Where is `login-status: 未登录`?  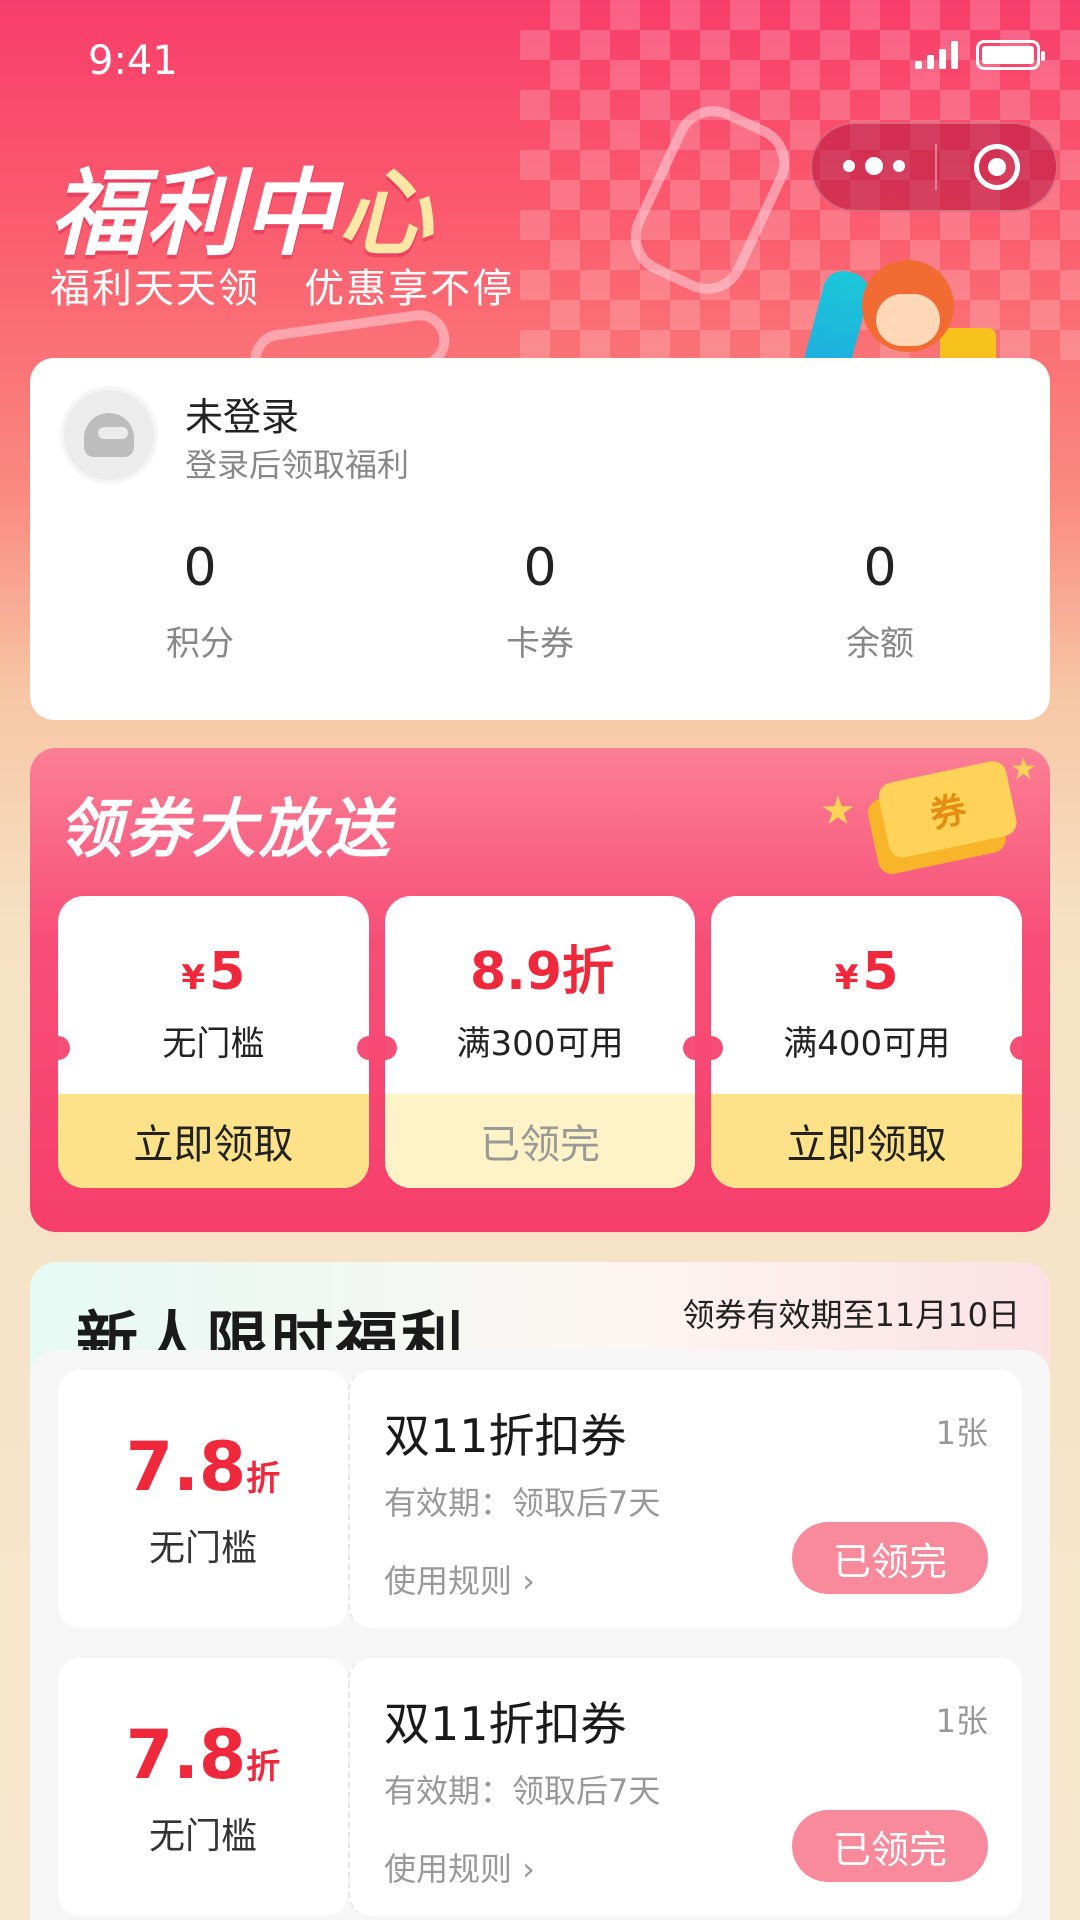 login-status: 未登录 is located at coordinates (242, 413).